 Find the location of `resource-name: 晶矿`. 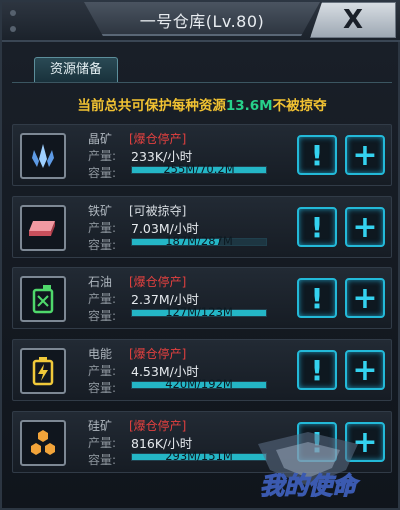

resource-name: 晶矿 is located at coordinates (100, 139).